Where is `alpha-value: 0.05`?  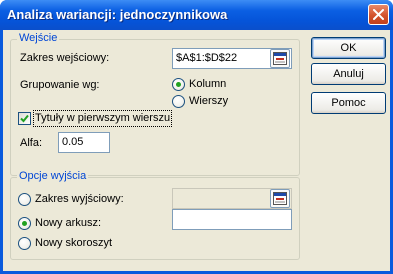
alpha-value: 0.05 is located at coordinates (73, 142).